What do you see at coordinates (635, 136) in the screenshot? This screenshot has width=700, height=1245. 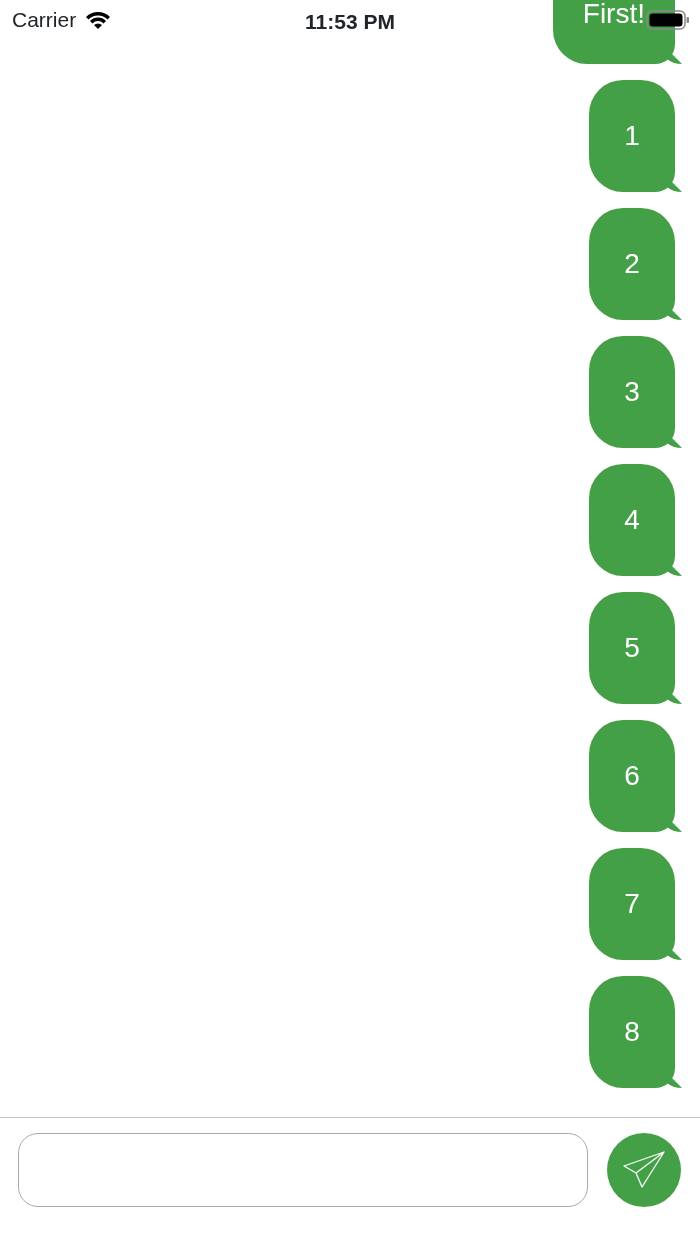 I see `message-bubble: 1` at bounding box center [635, 136].